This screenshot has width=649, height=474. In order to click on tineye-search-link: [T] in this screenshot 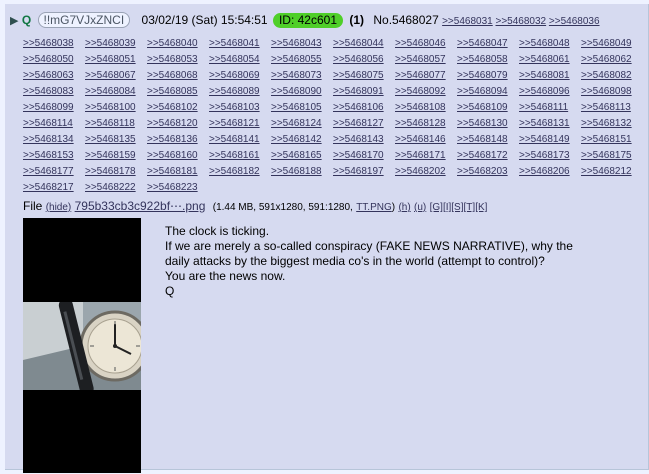, I will do `click(470, 207)`.